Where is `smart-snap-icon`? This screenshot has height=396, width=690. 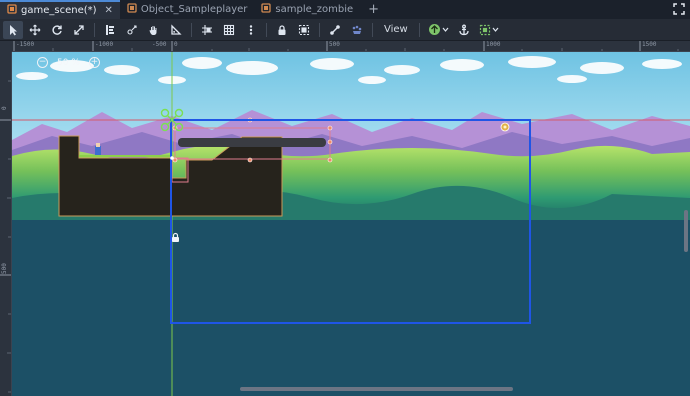 smart-snap-icon is located at coordinates (207, 29).